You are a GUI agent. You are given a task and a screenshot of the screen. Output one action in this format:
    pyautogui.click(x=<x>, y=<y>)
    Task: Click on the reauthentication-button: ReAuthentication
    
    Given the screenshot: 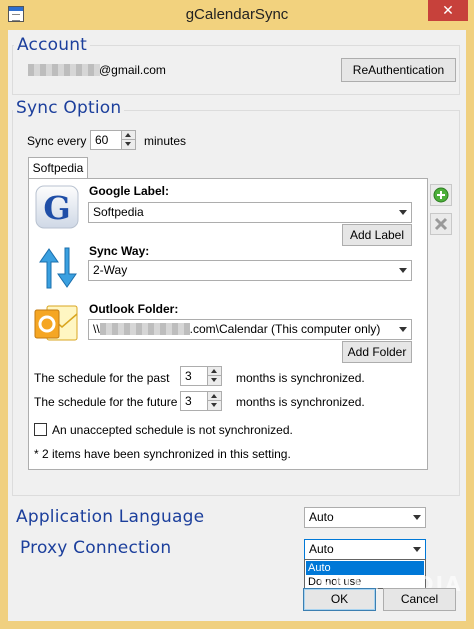 What is the action you would take?
    pyautogui.click(x=398, y=70)
    